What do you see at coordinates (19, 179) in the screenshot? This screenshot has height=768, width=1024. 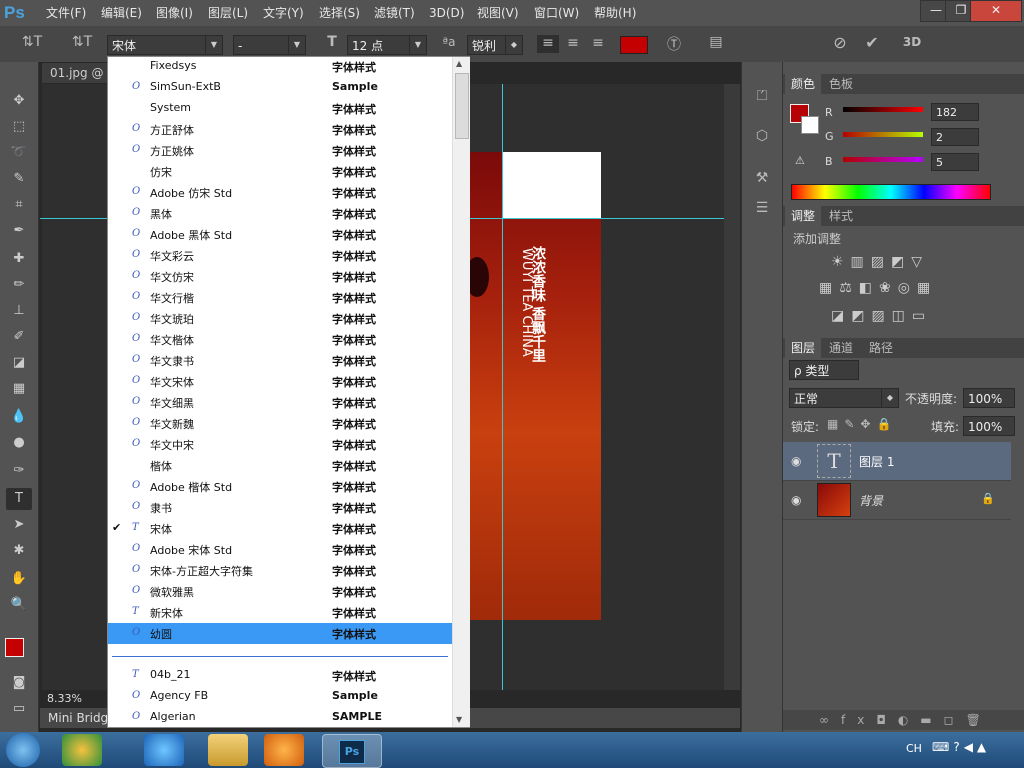 I see `quick-select-tool-icon: ✎` at bounding box center [19, 179].